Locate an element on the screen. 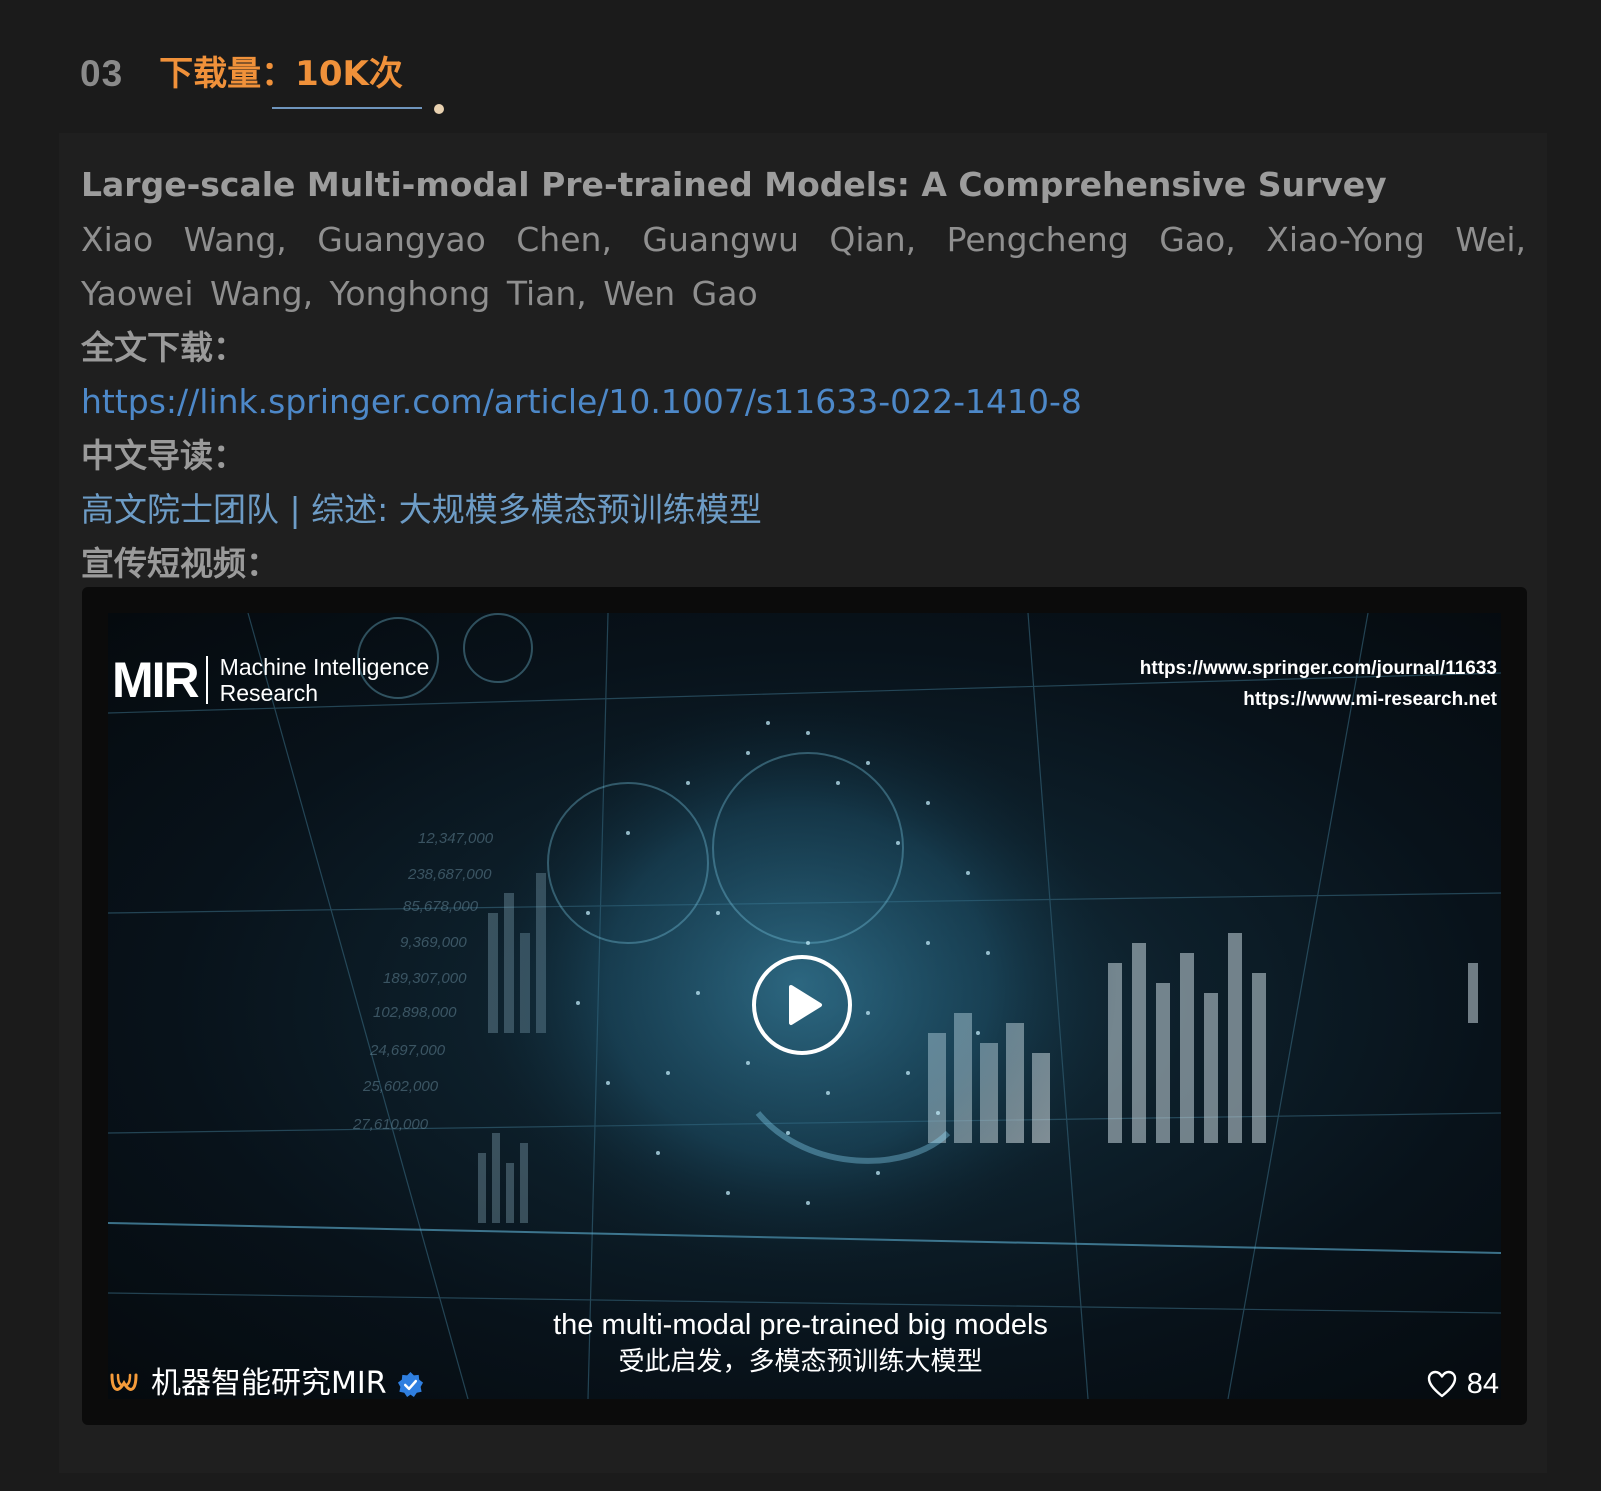 The width and height of the screenshot is (1601, 1491). svg-text: 24,697,000 is located at coordinates (407, 1050).